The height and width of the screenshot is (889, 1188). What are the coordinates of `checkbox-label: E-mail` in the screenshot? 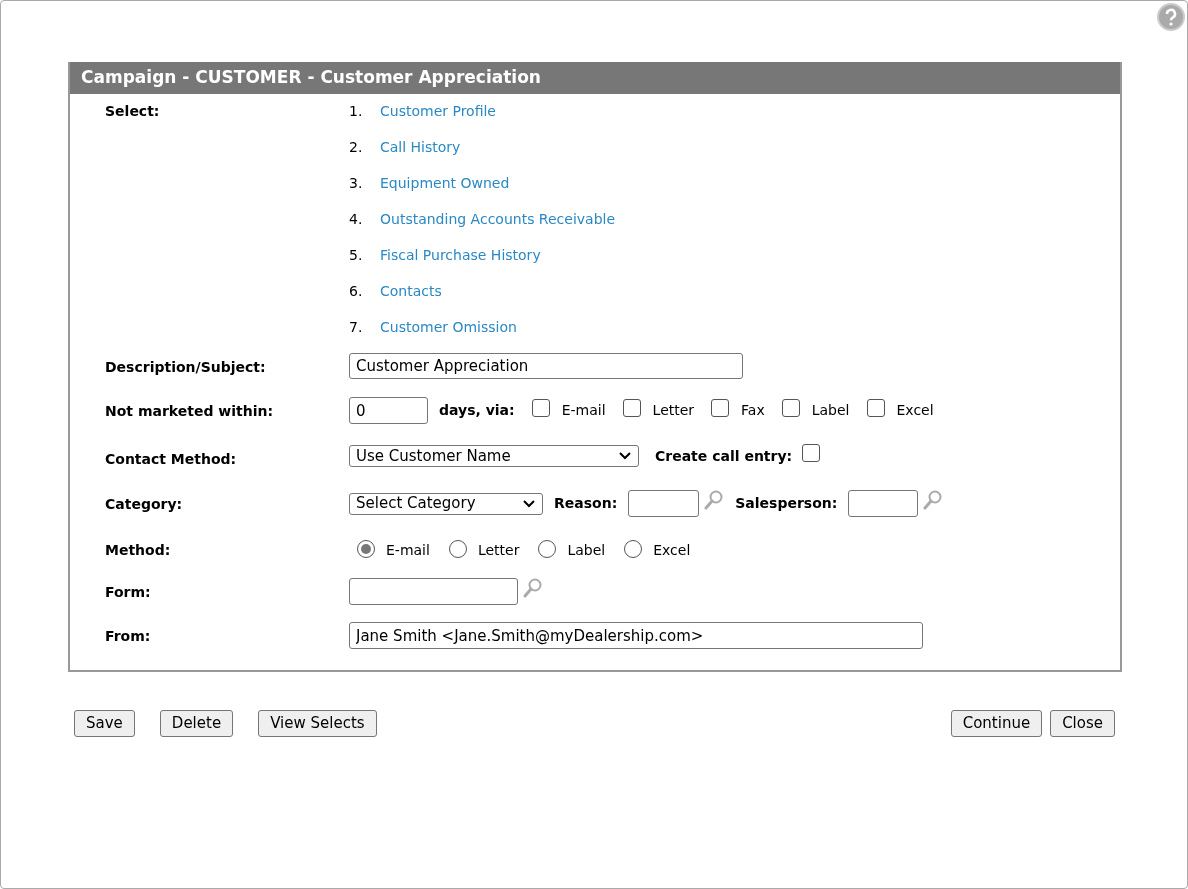 It's located at (583, 410).